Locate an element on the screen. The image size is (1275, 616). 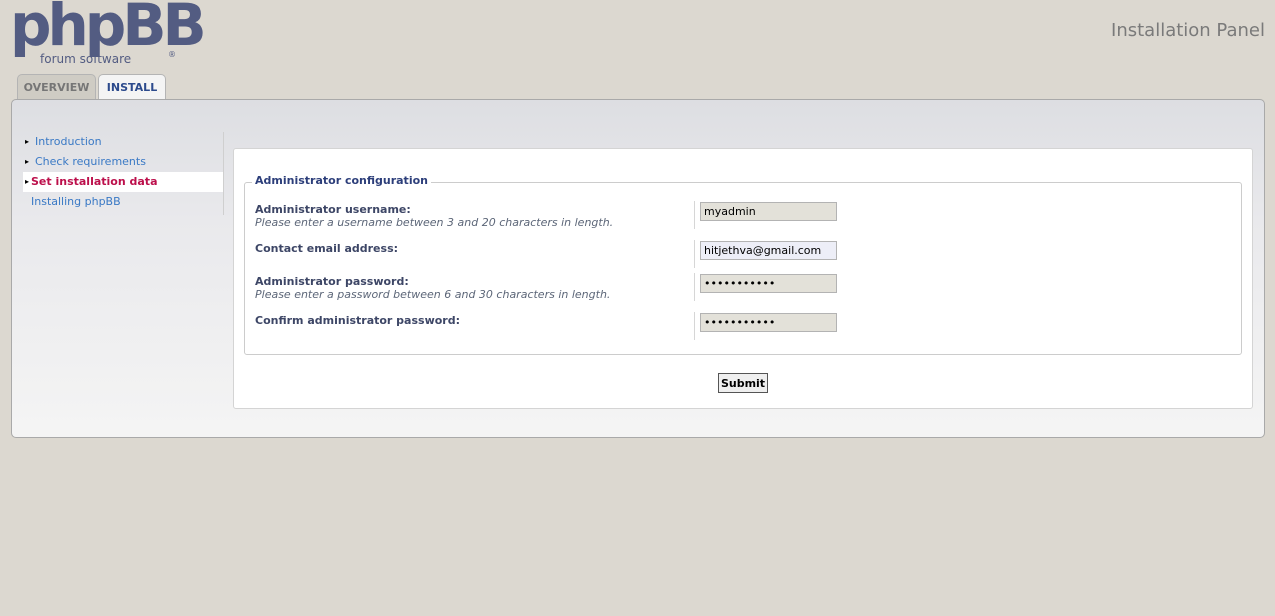
admin-password-label: Administrator password: is located at coordinates (332, 281).